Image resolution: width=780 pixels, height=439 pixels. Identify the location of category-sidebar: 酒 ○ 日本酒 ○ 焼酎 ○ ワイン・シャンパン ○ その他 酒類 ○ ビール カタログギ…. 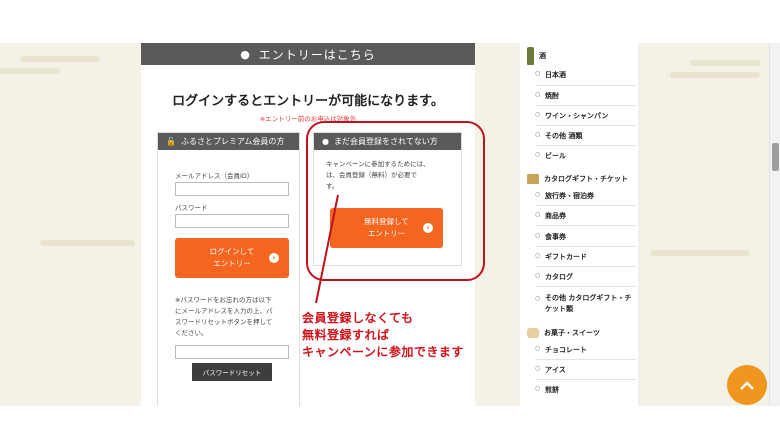
(579, 224).